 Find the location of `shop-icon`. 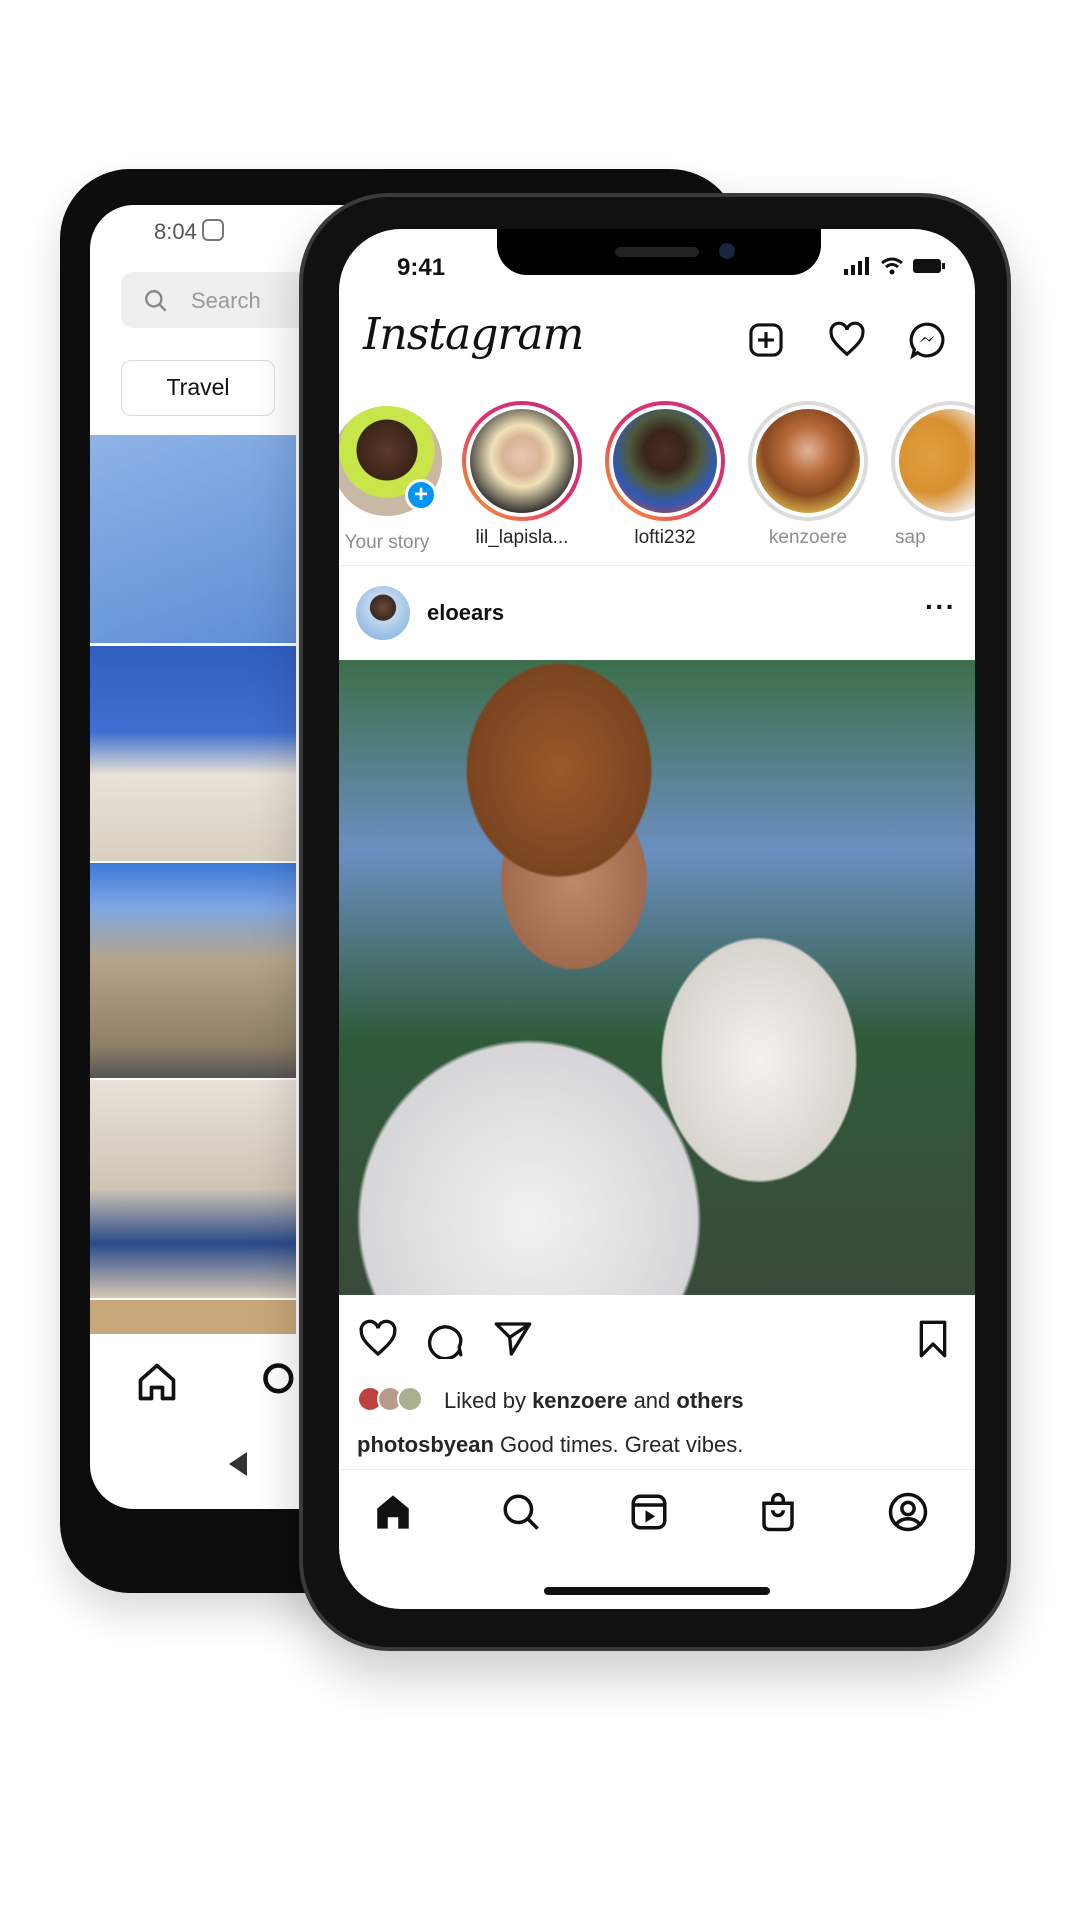

shop-icon is located at coordinates (778, 1512).